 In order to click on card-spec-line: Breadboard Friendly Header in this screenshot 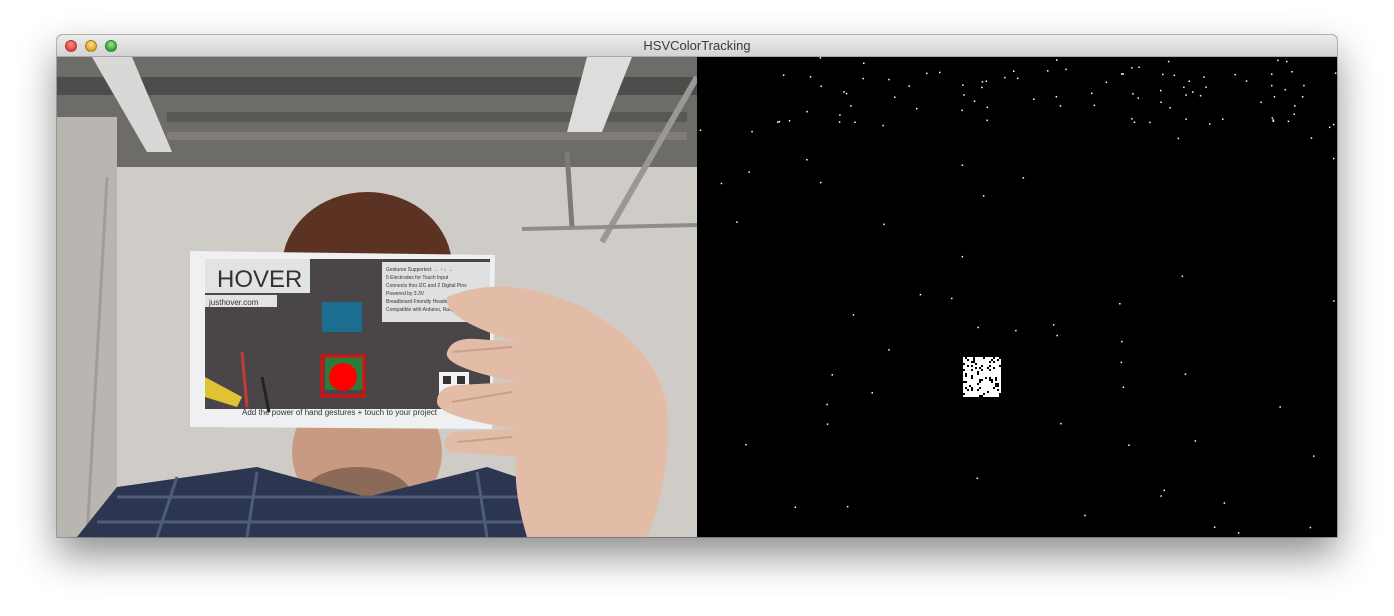, I will do `click(417, 302)`.